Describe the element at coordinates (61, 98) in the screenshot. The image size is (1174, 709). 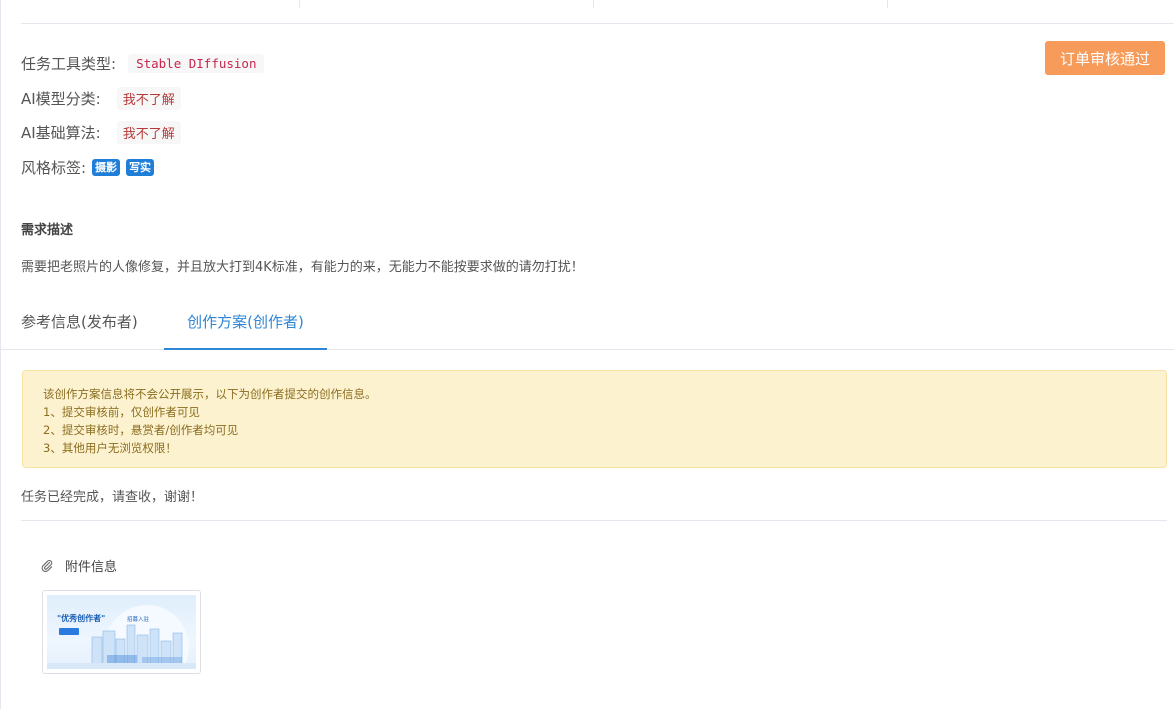
I see `model-category-label: AI模型分类:` at that location.